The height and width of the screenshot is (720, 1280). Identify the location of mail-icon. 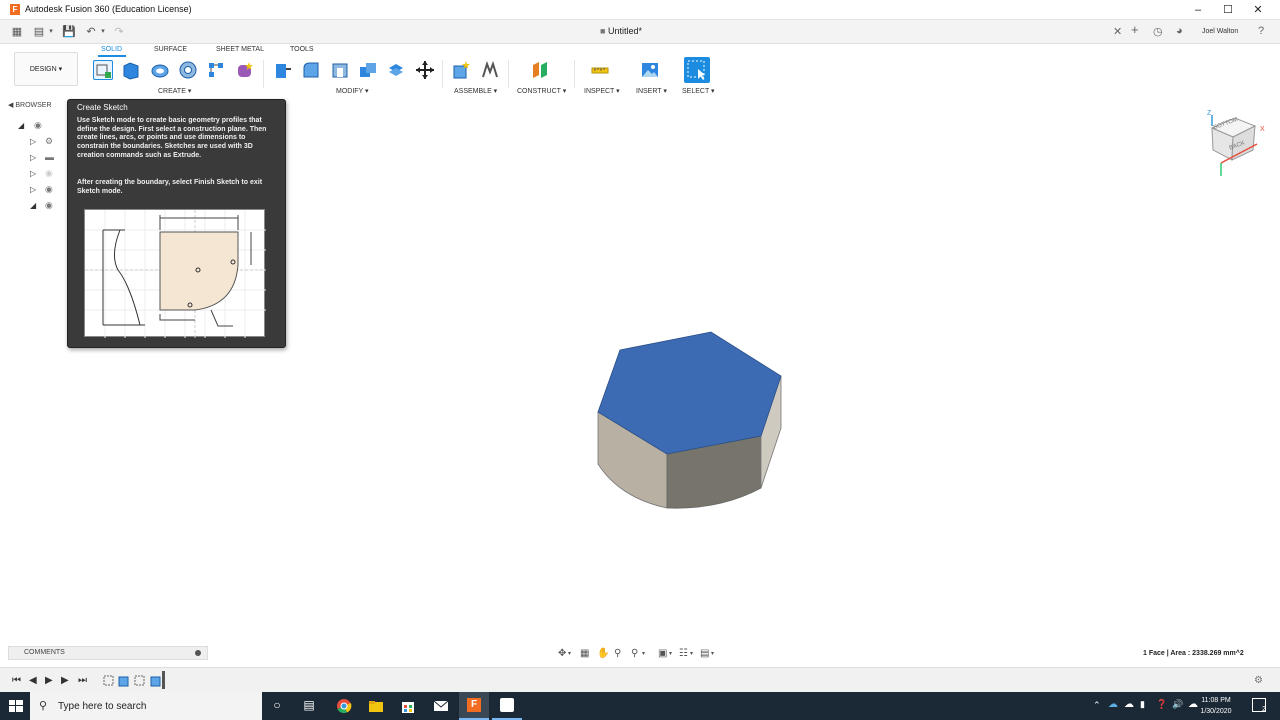
(441, 706).